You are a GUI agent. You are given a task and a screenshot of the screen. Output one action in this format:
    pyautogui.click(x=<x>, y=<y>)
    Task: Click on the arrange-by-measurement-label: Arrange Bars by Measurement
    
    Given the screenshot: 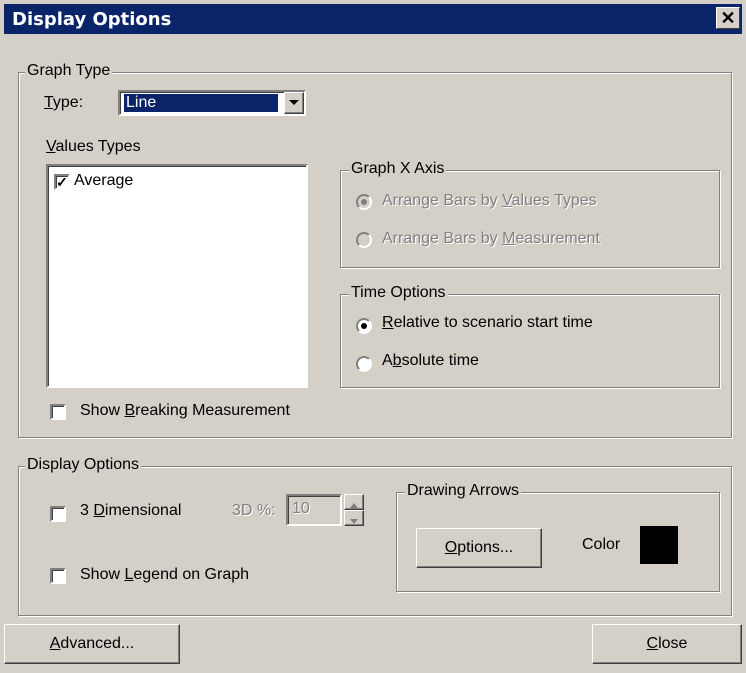 What is the action you would take?
    pyautogui.click(x=491, y=238)
    